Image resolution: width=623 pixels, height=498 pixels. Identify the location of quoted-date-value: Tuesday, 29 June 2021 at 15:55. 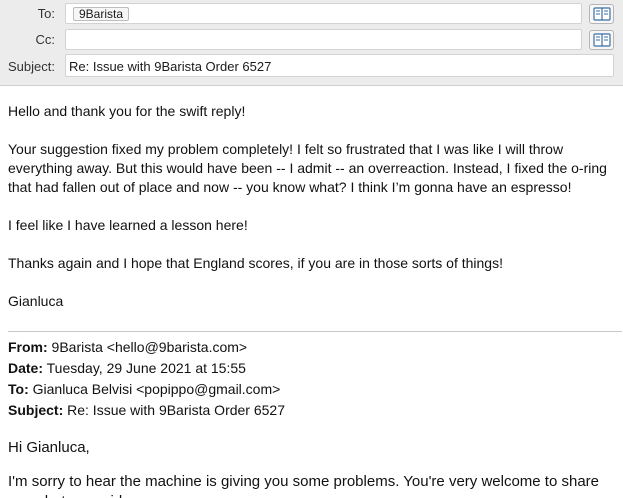
(144, 368).